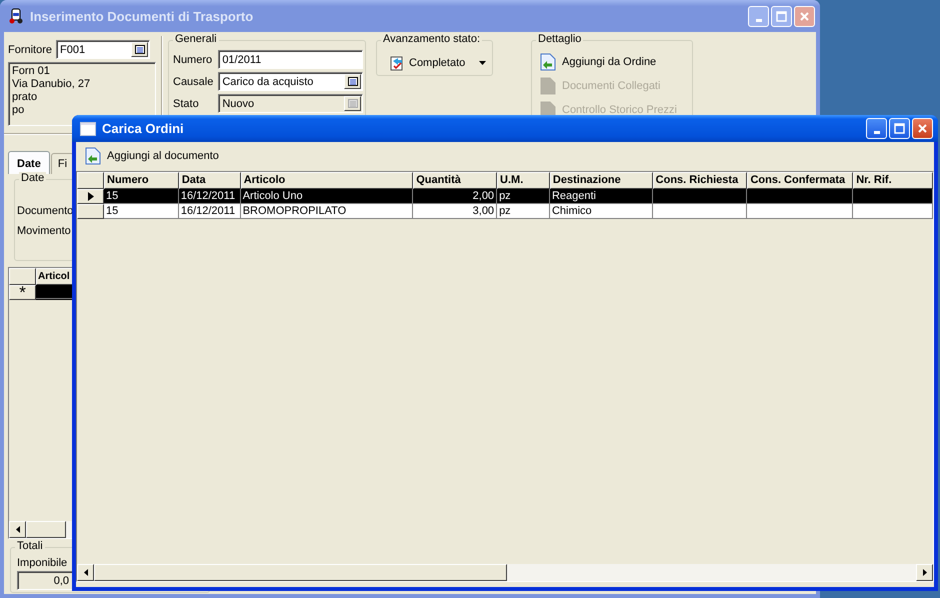 The width and height of the screenshot is (940, 598). What do you see at coordinates (31, 71) in the screenshot?
I see `address-line: Forn 01` at bounding box center [31, 71].